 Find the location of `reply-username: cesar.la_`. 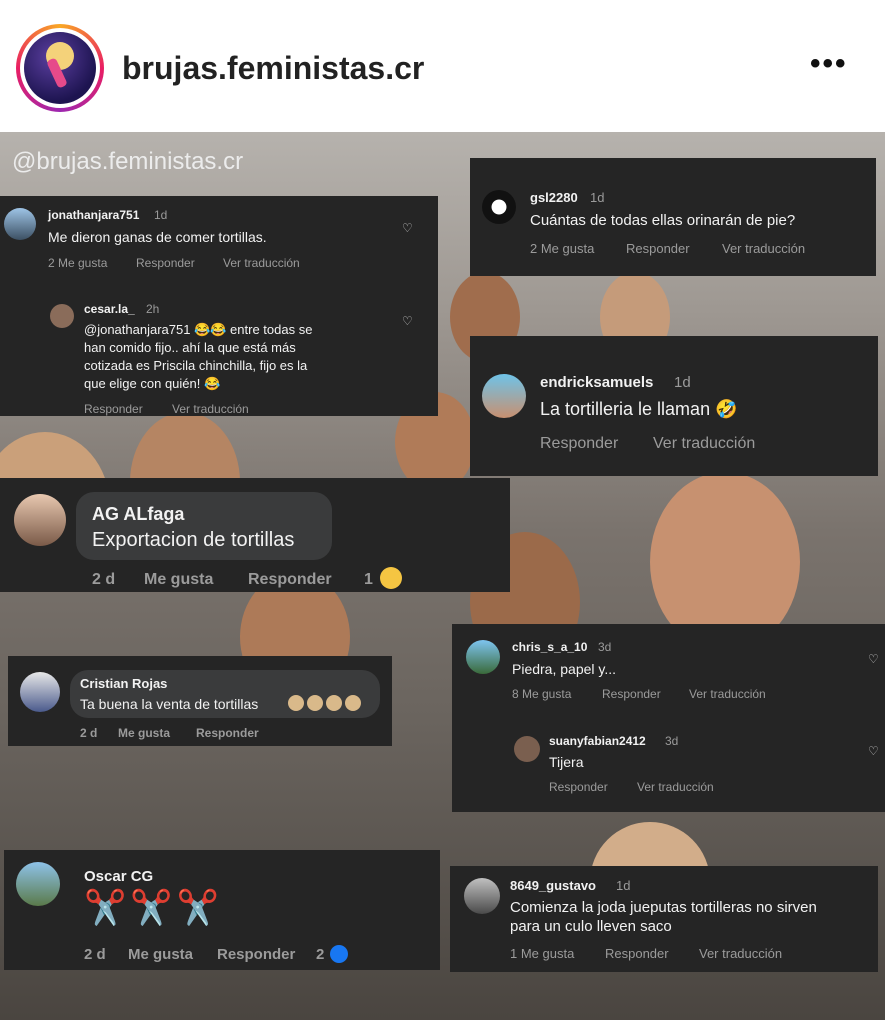

reply-username: cesar.la_ is located at coordinates (109, 309).